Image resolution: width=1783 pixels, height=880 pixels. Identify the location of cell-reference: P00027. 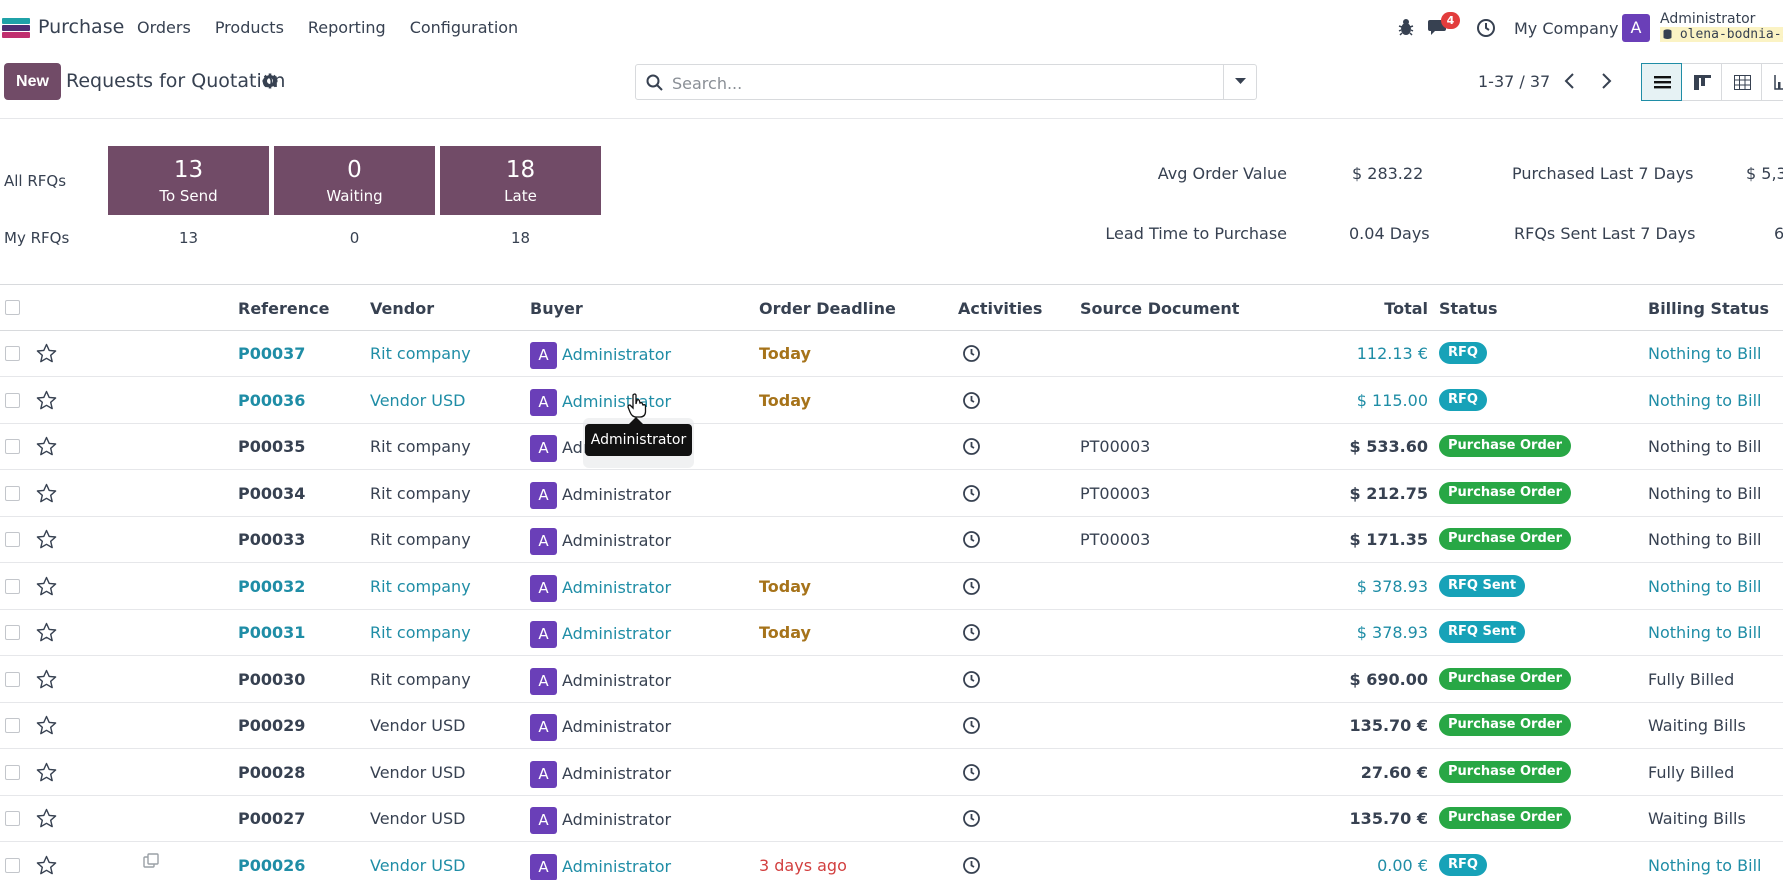
(271, 818).